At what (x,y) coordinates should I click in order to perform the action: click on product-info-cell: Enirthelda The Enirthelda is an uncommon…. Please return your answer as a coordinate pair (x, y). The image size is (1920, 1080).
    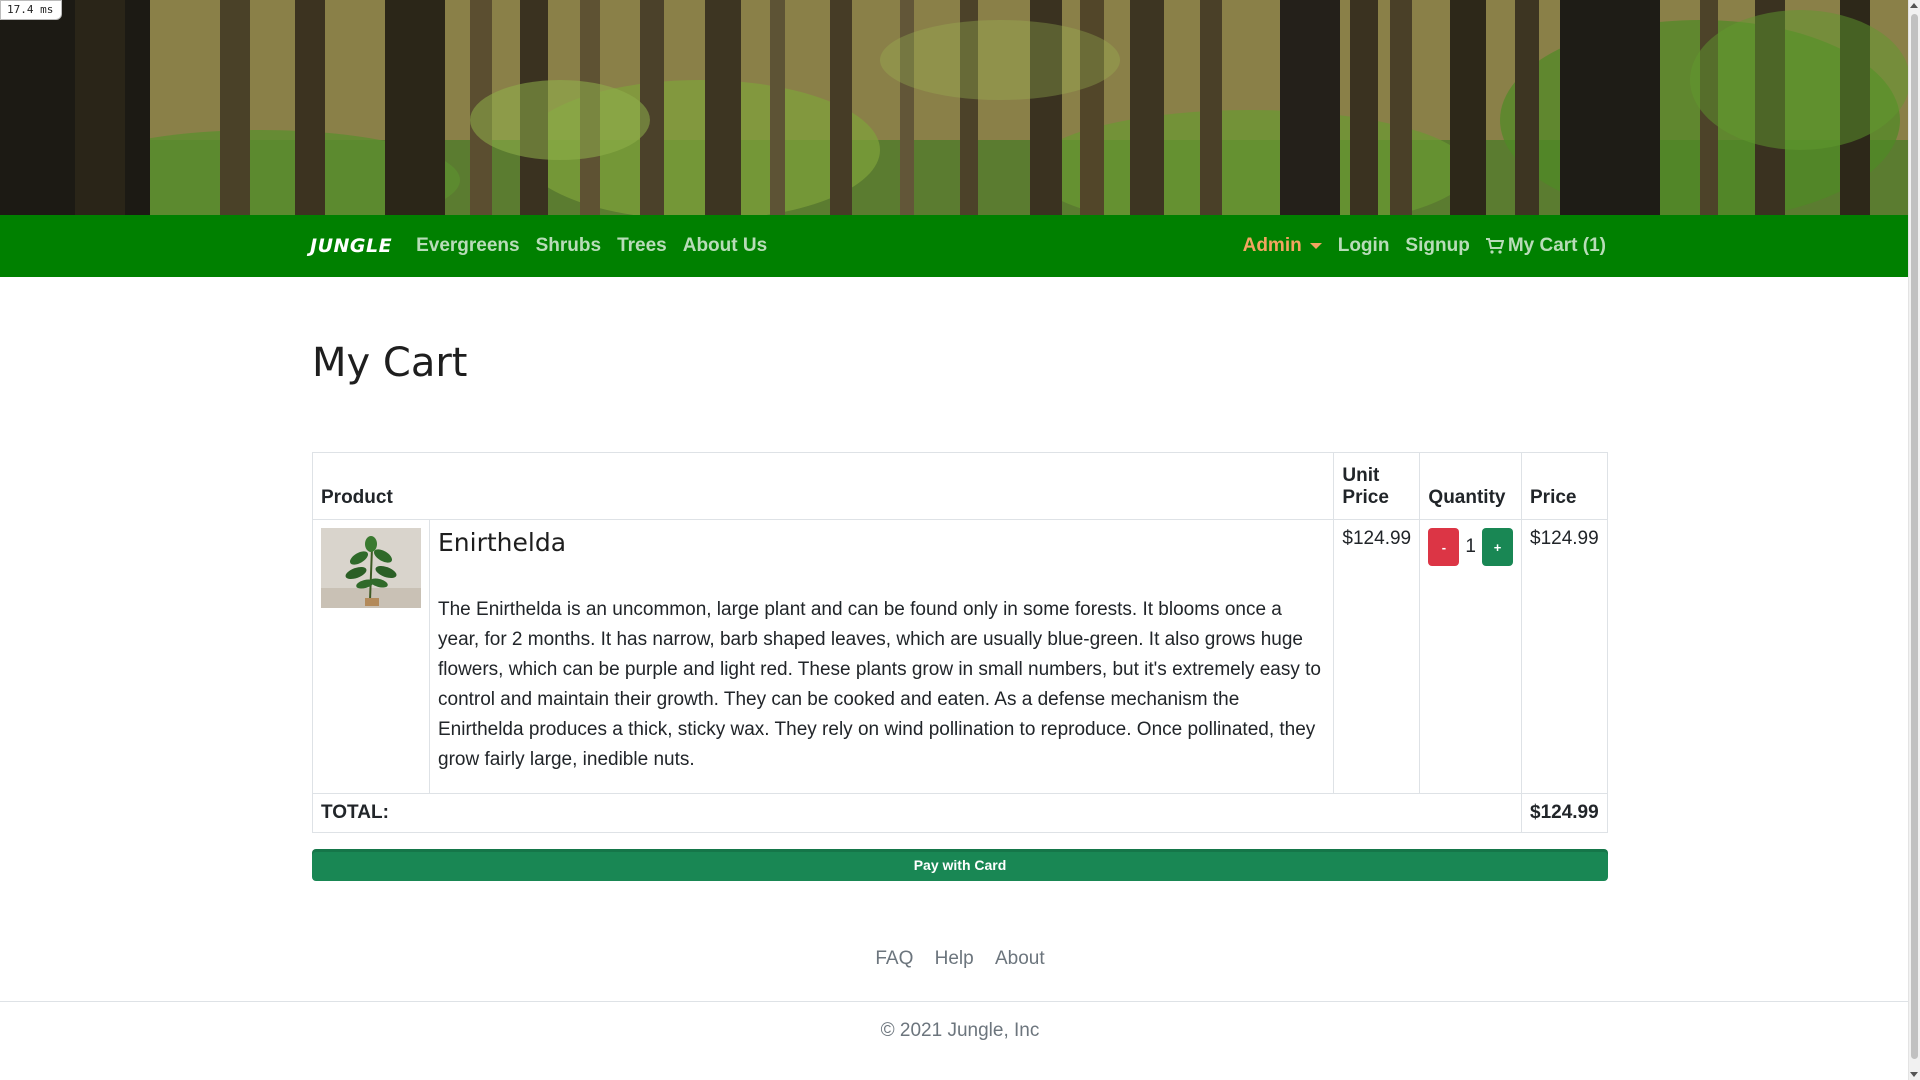
    Looking at the image, I should click on (881, 656).